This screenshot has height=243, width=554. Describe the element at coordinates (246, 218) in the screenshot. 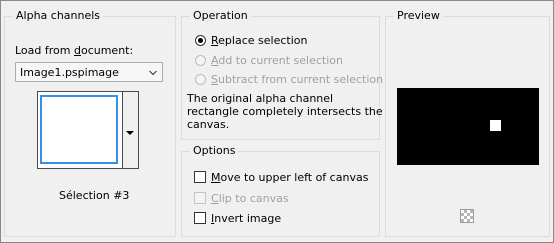

I see `invert-image-label: Invert image` at that location.